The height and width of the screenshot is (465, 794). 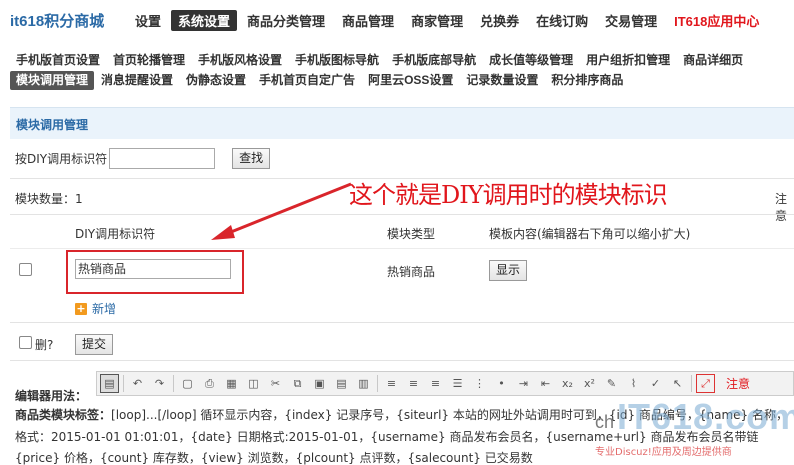 I want to click on print-icon: ⎙, so click(x=209, y=383).